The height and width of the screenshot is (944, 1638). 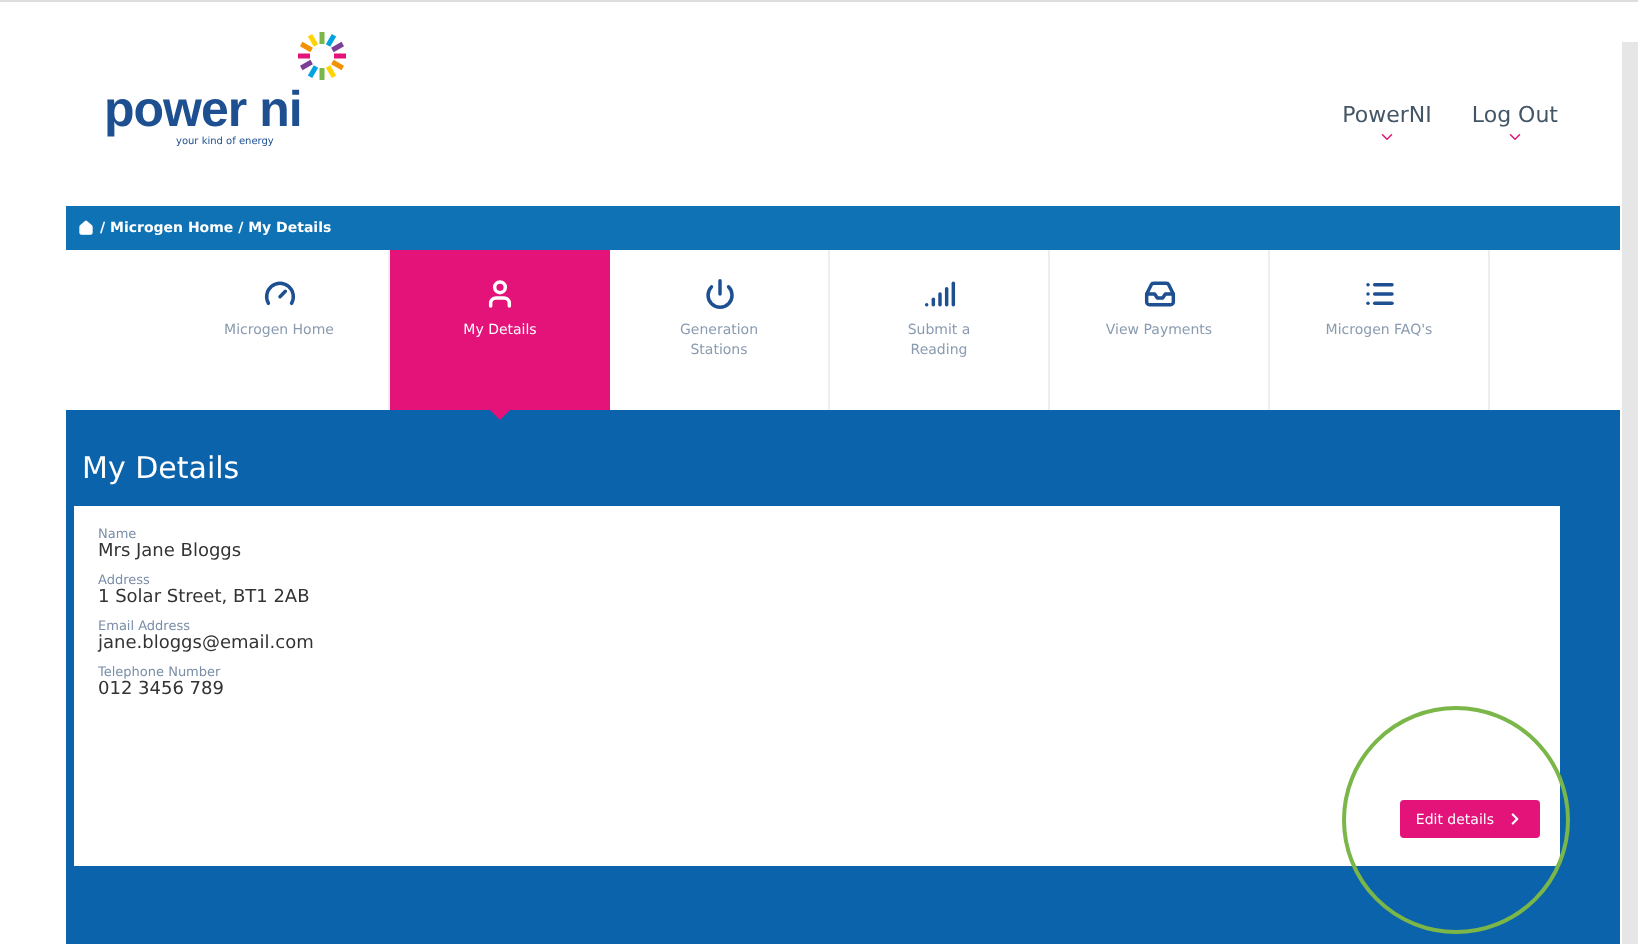 What do you see at coordinates (171, 552) in the screenshot?
I see `field-value: Mrs Jane Bloggs` at bounding box center [171, 552].